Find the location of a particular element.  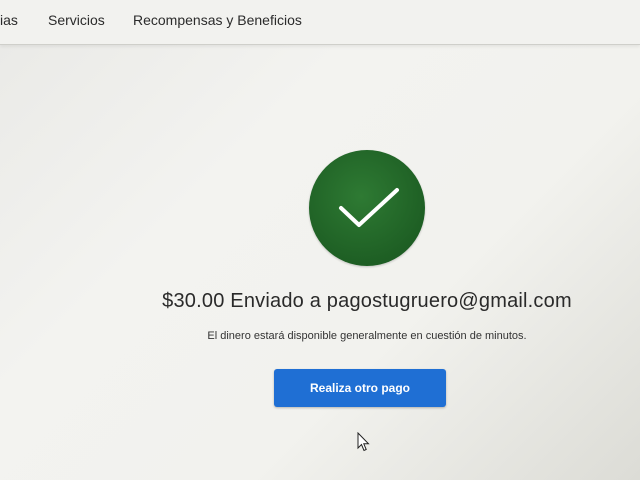

mouse-cursor-icon is located at coordinates (363, 442).